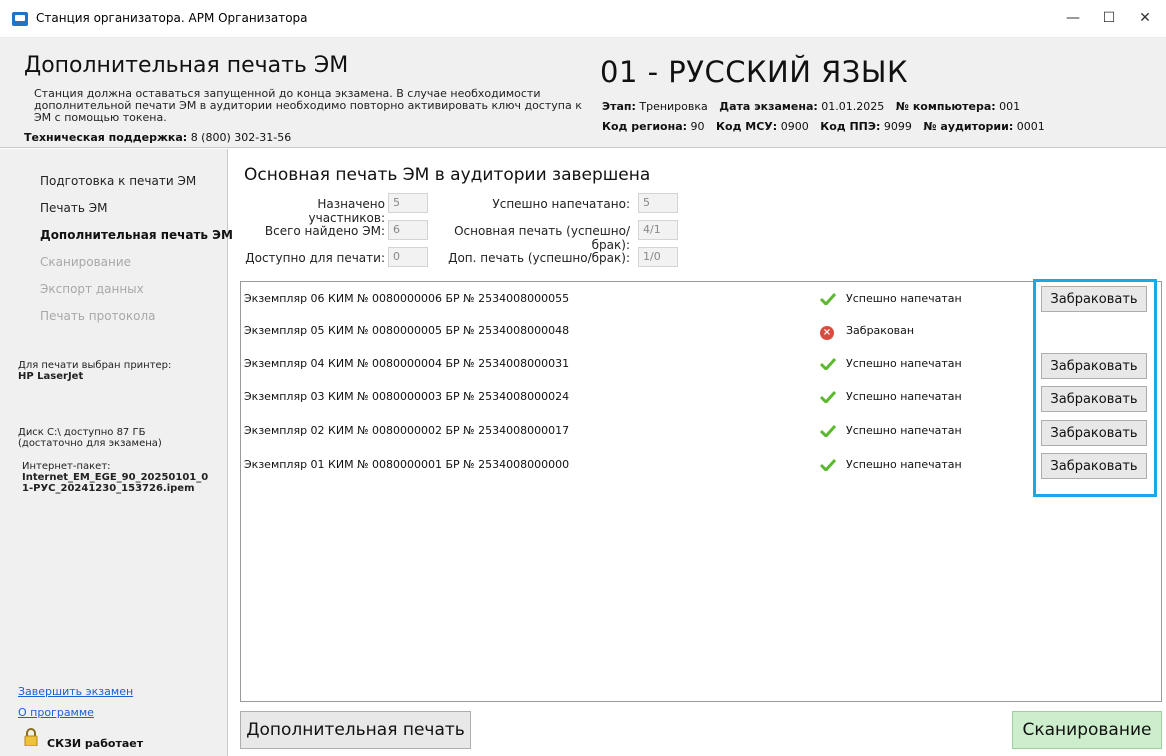 The image size is (1166, 756). I want to click on stage-value: Тренировка, so click(673, 106).